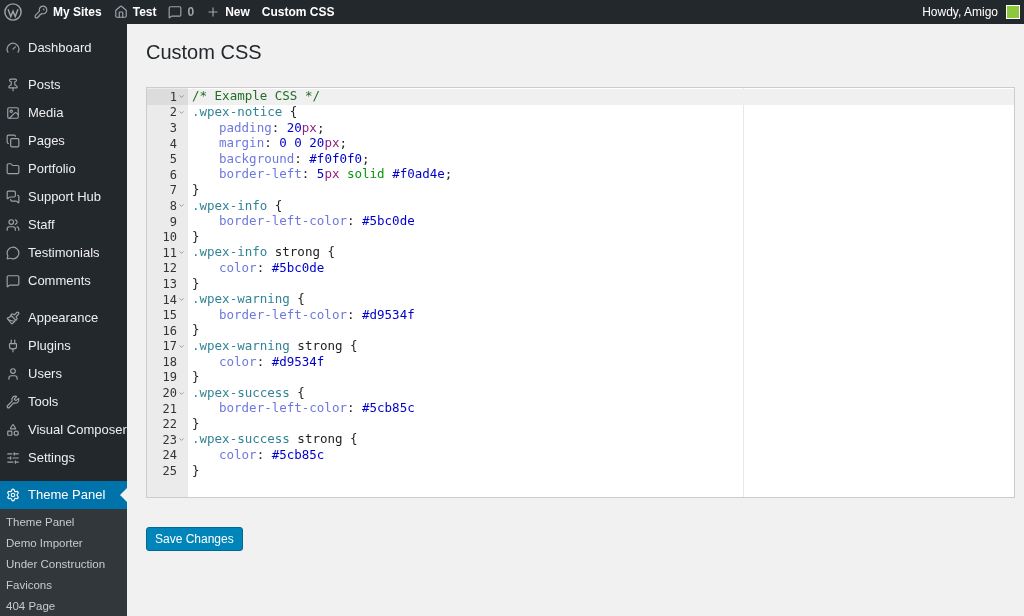 Image resolution: width=1024 pixels, height=616 pixels. What do you see at coordinates (13, 197) in the screenshot?
I see `chat-bubbles-icon` at bounding box center [13, 197].